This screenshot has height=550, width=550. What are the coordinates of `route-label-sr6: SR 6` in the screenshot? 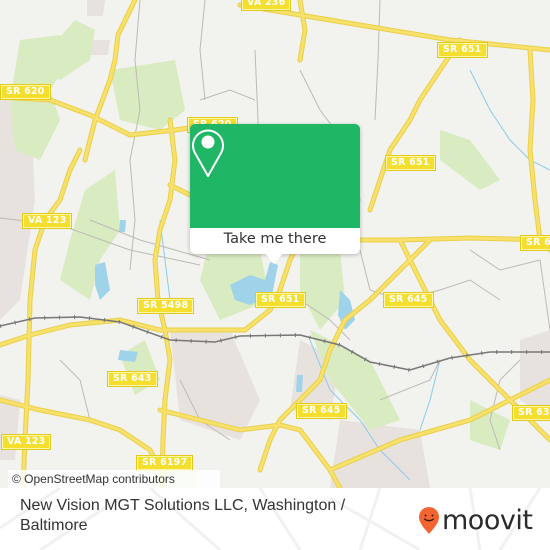 It's located at (535, 243).